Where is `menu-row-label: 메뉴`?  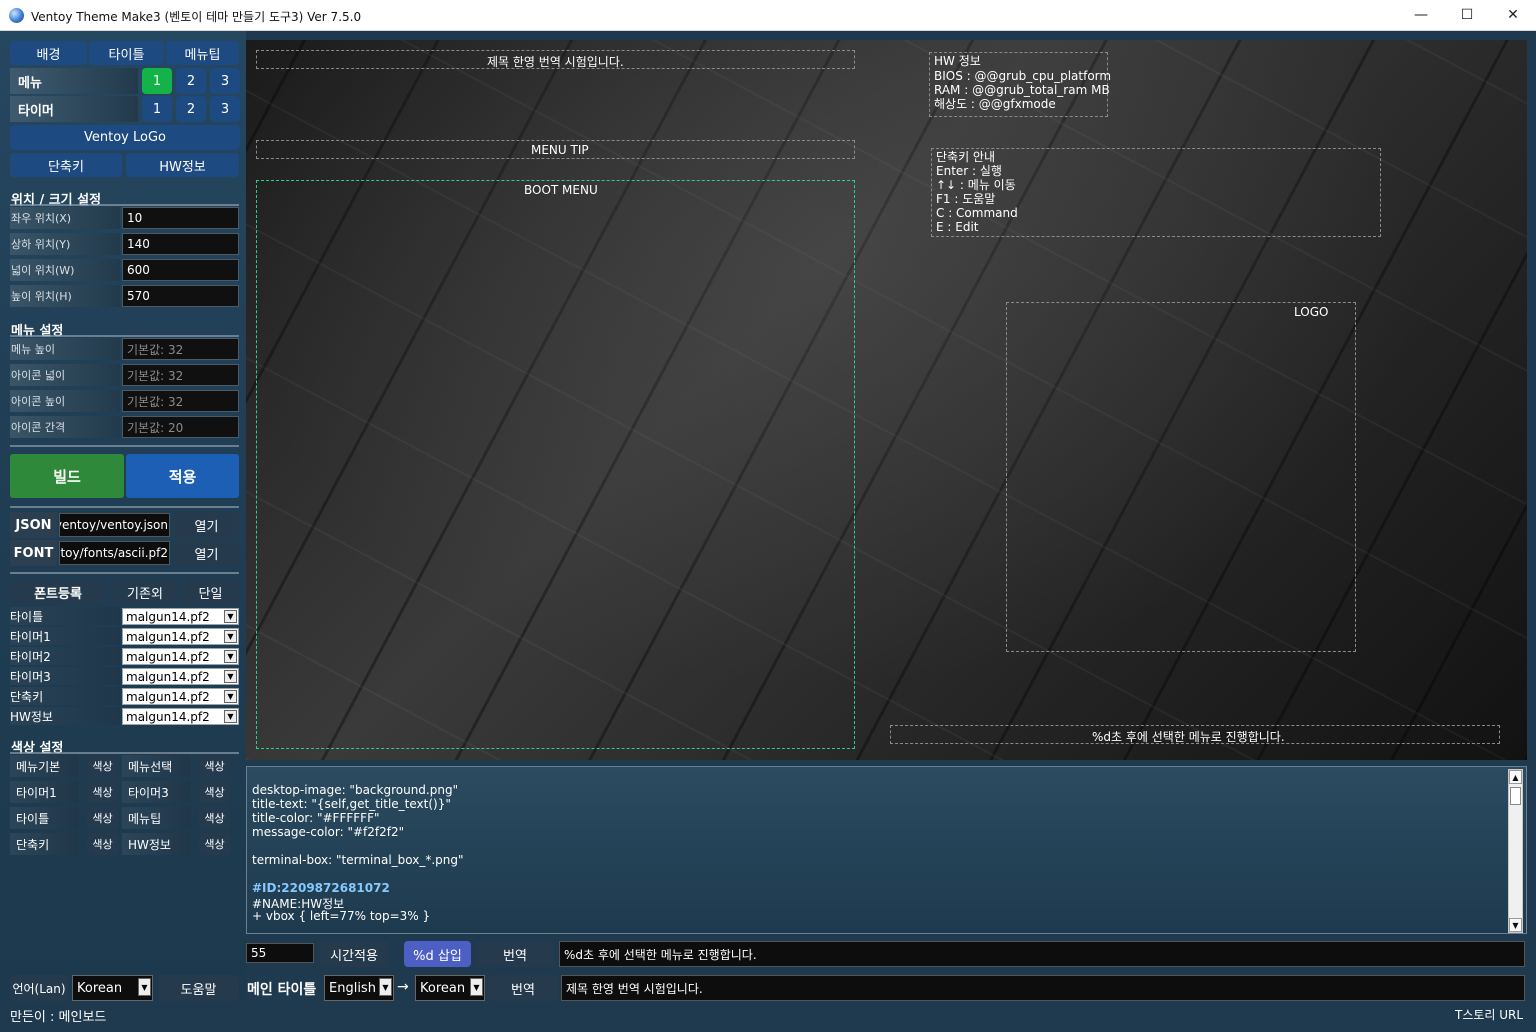 menu-row-label: 메뉴 is located at coordinates (74, 81).